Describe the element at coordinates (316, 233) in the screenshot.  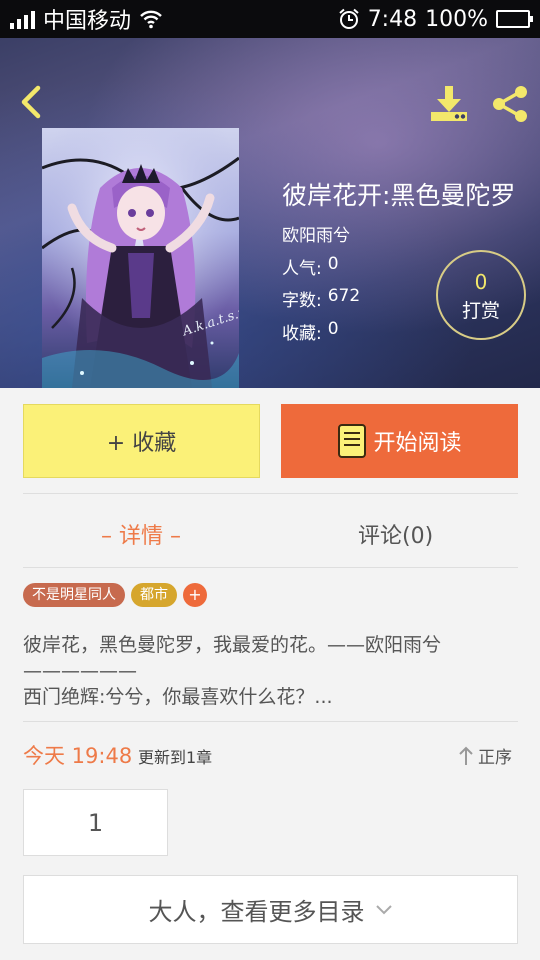
I see `book-author: 欧阳雨兮` at that location.